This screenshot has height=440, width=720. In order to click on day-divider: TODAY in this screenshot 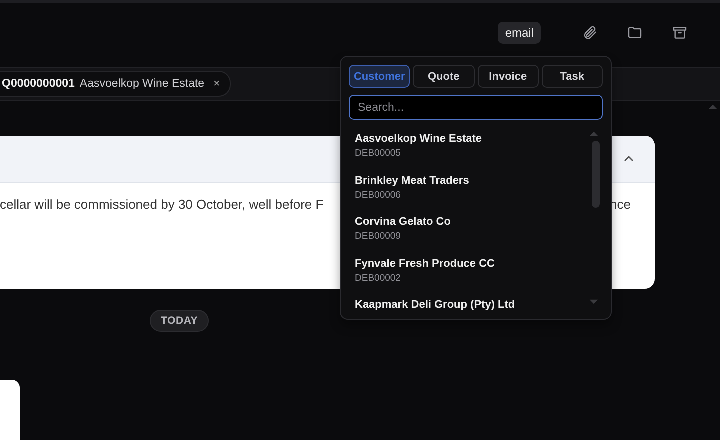, I will do `click(180, 321)`.